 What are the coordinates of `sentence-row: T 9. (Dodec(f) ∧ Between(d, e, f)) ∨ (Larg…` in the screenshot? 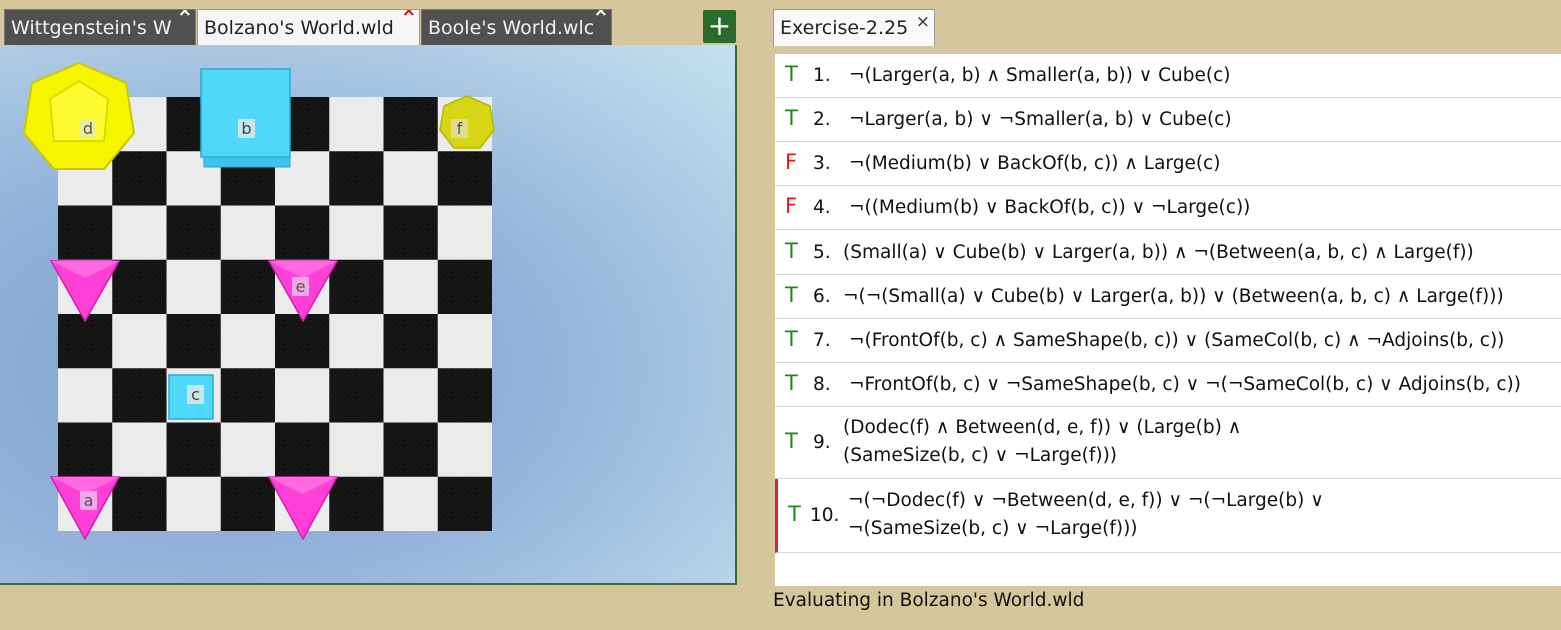 It's located at (1168, 443).